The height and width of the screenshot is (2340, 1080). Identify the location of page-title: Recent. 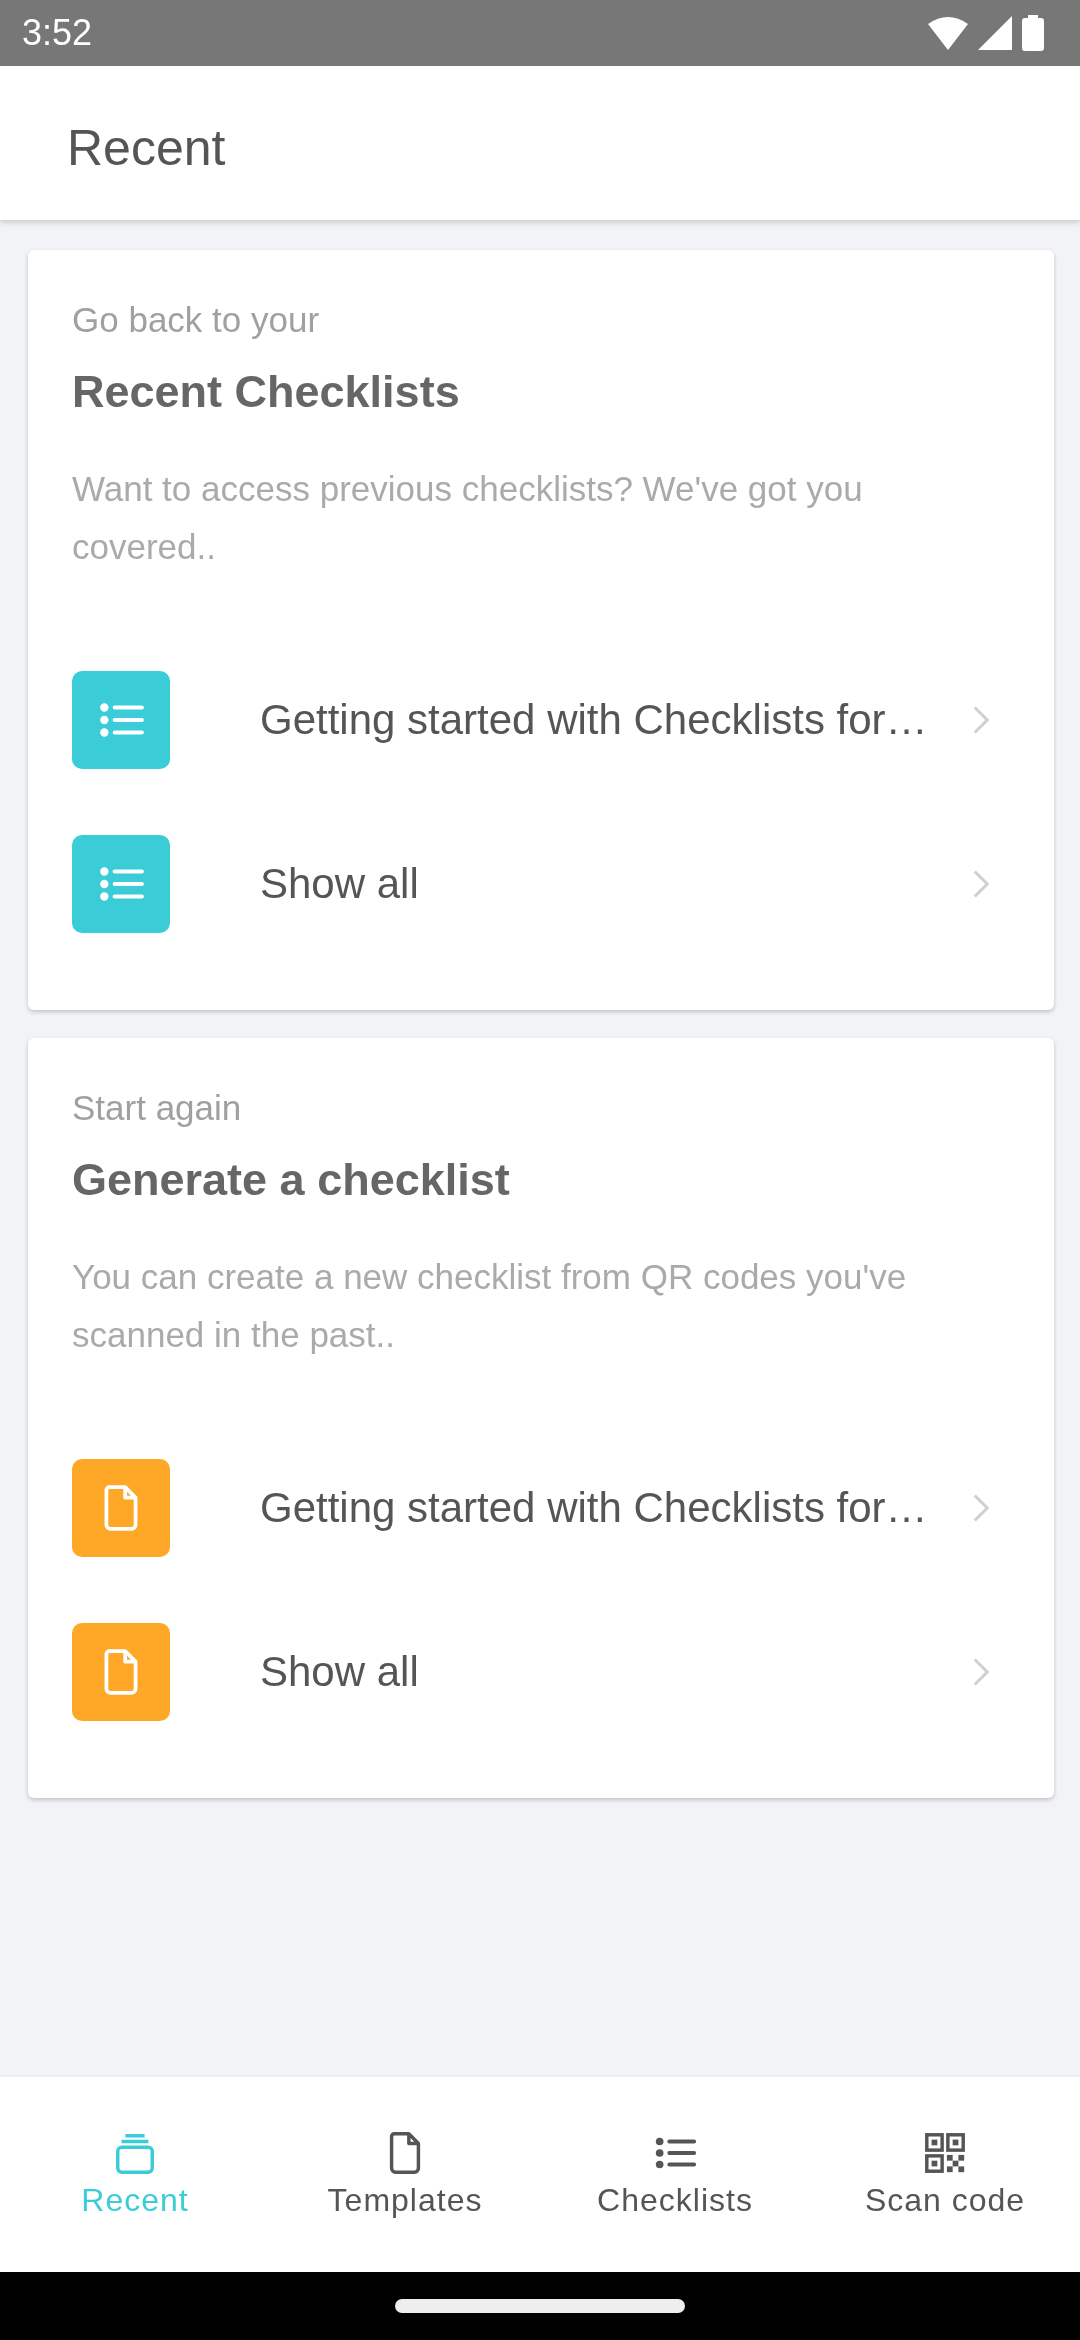
(146, 148).